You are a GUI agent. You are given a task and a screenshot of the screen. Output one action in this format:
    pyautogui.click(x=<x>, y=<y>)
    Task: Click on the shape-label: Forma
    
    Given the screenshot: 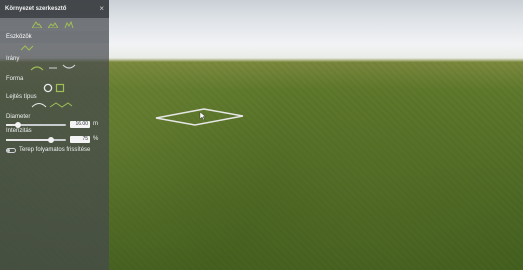 What is the action you would take?
    pyautogui.click(x=15, y=79)
    